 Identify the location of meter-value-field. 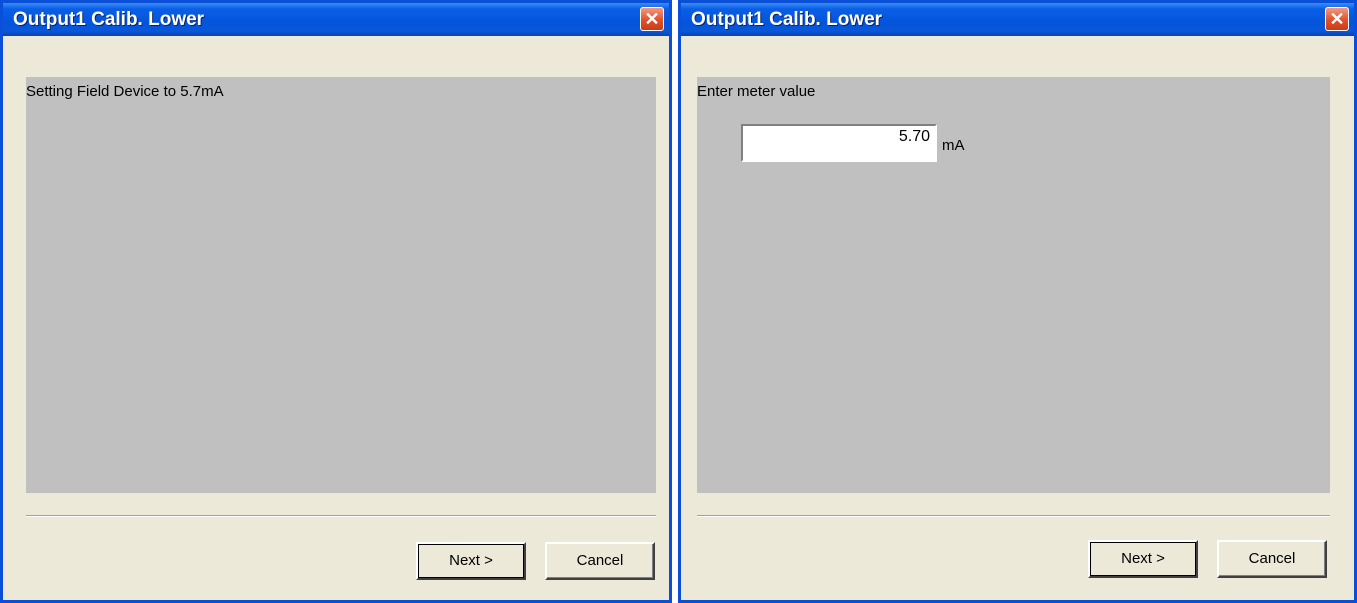
(839, 143).